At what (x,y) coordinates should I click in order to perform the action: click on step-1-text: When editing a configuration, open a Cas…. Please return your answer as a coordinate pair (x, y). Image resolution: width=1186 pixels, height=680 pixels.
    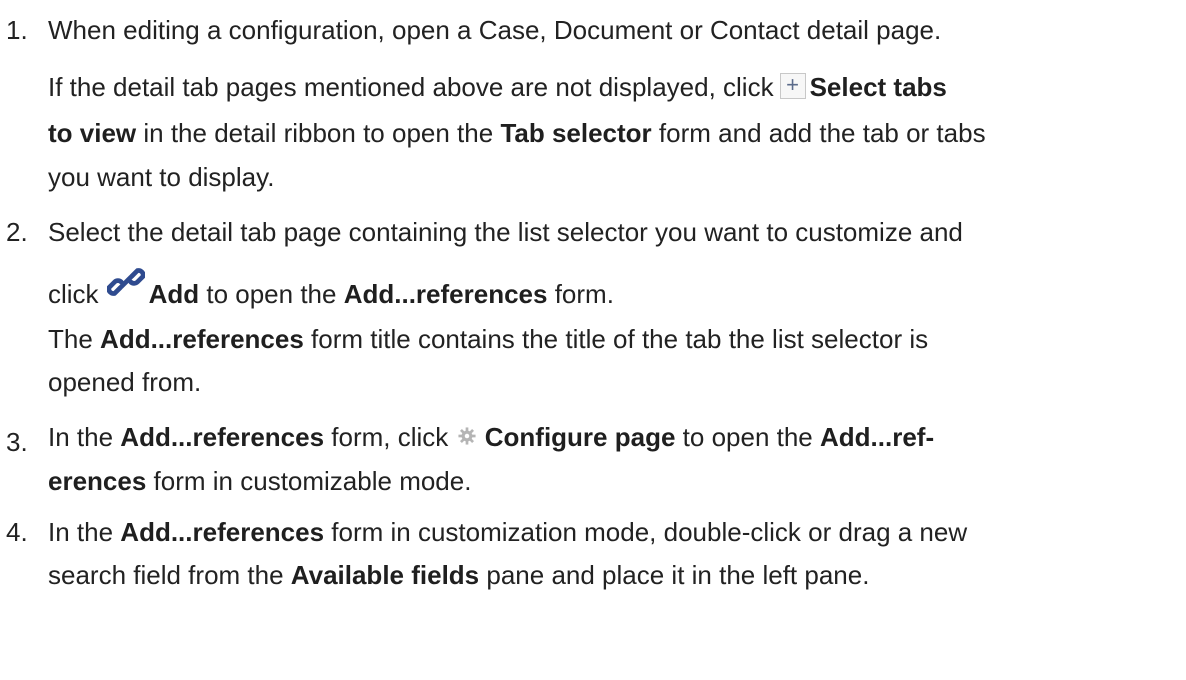
    Looking at the image, I should click on (495, 30).